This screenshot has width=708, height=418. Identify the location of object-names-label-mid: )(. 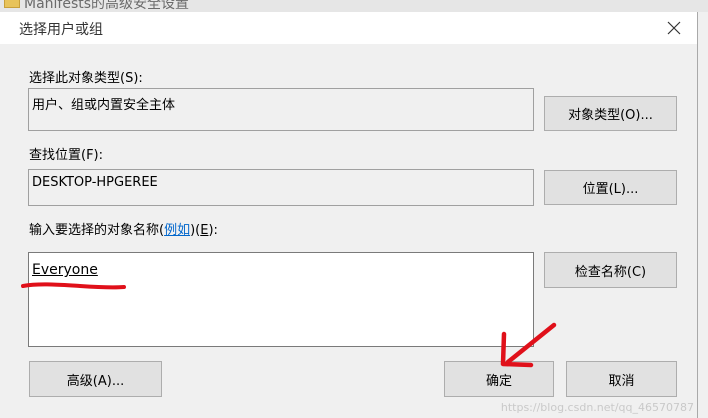
(195, 230).